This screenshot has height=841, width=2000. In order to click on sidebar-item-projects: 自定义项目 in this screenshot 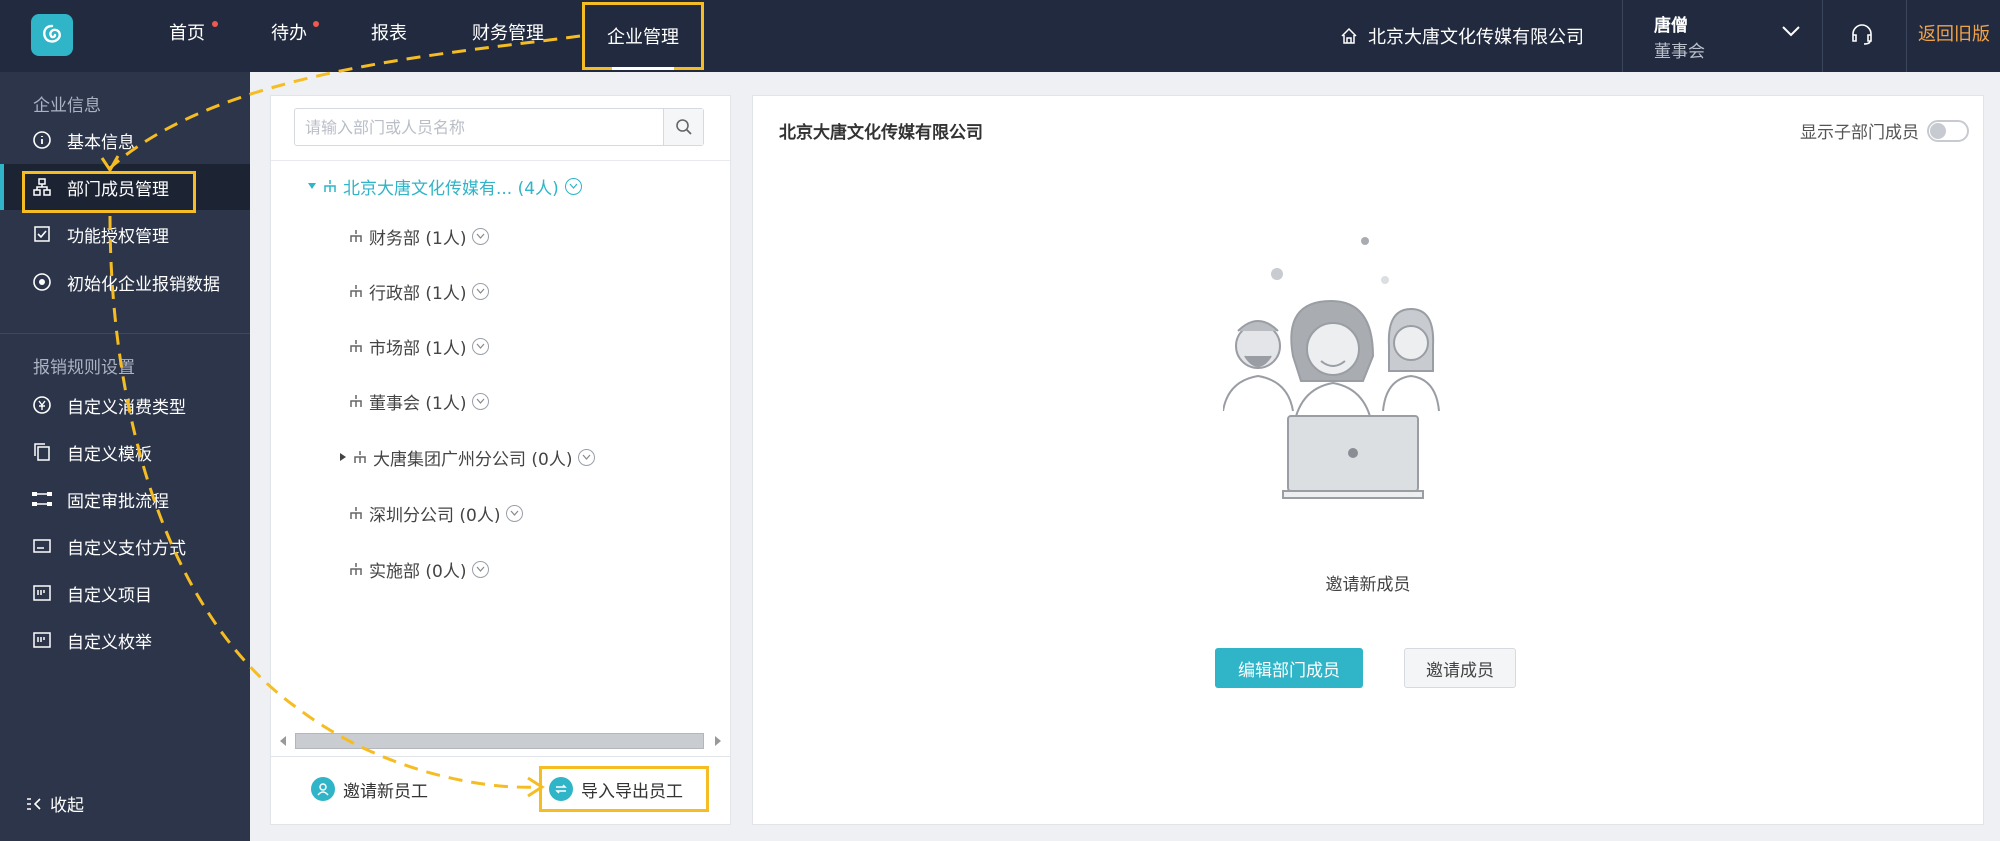, I will do `click(125, 593)`.